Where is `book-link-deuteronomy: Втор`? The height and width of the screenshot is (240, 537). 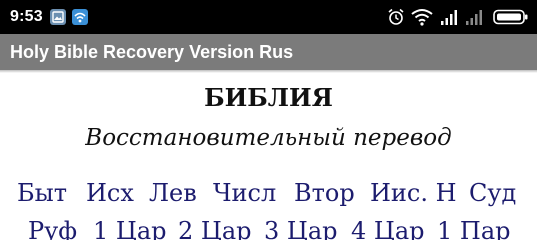 book-link-deuteronomy: Втор is located at coordinates (324, 193).